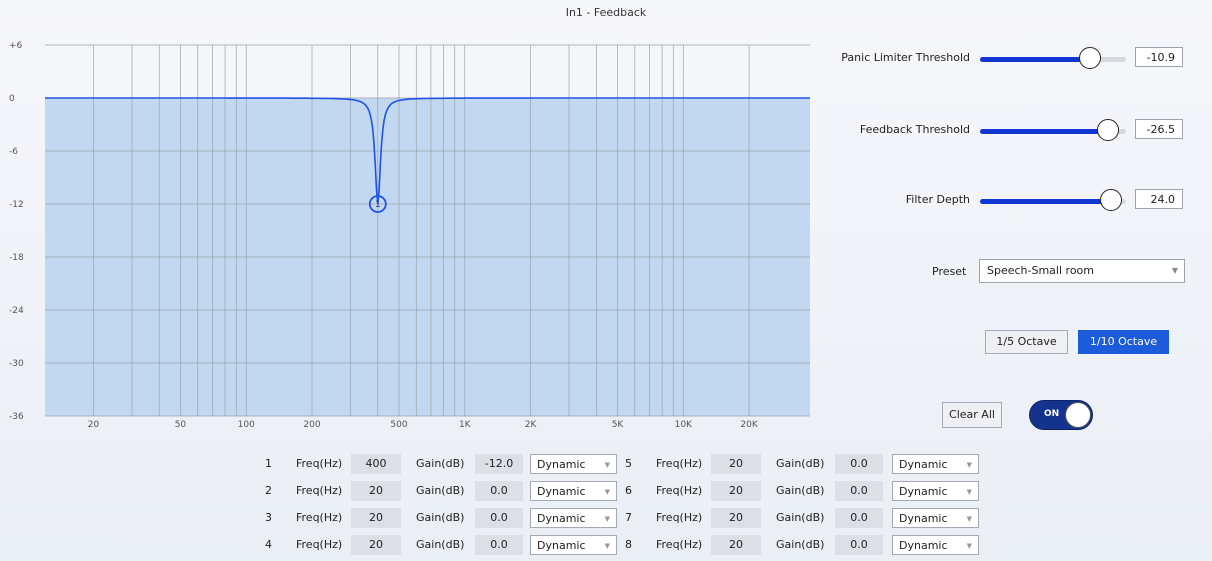 This screenshot has width=1212, height=561. I want to click on y-tick-label: -12, so click(16, 205).